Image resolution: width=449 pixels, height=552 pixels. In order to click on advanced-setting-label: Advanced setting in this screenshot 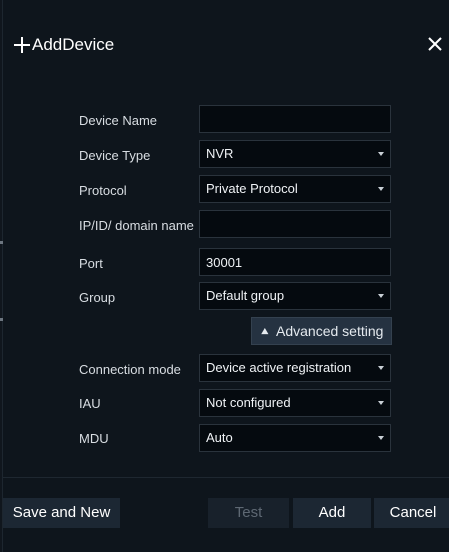, I will do `click(330, 331)`.